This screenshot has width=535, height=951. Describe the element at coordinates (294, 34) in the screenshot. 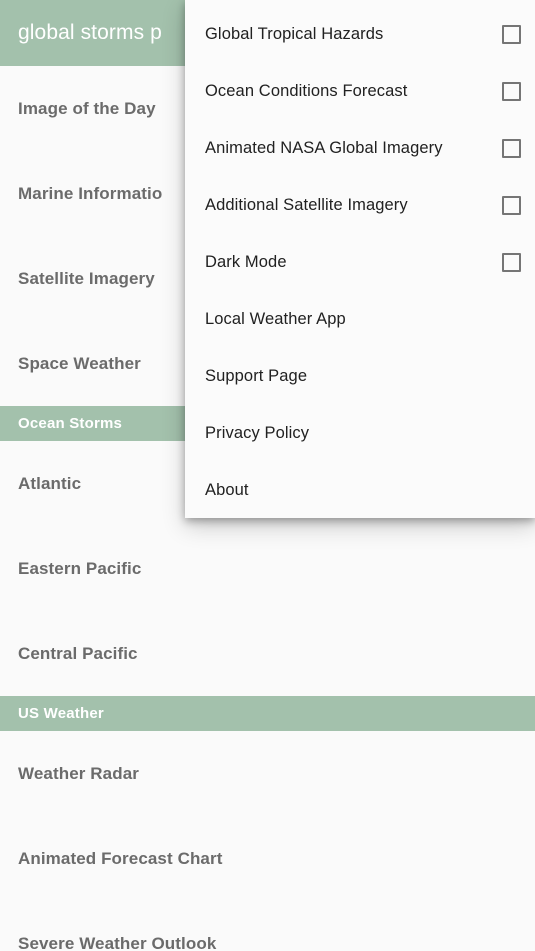

I see `menu-item-label: Global Tropical Hazards` at that location.